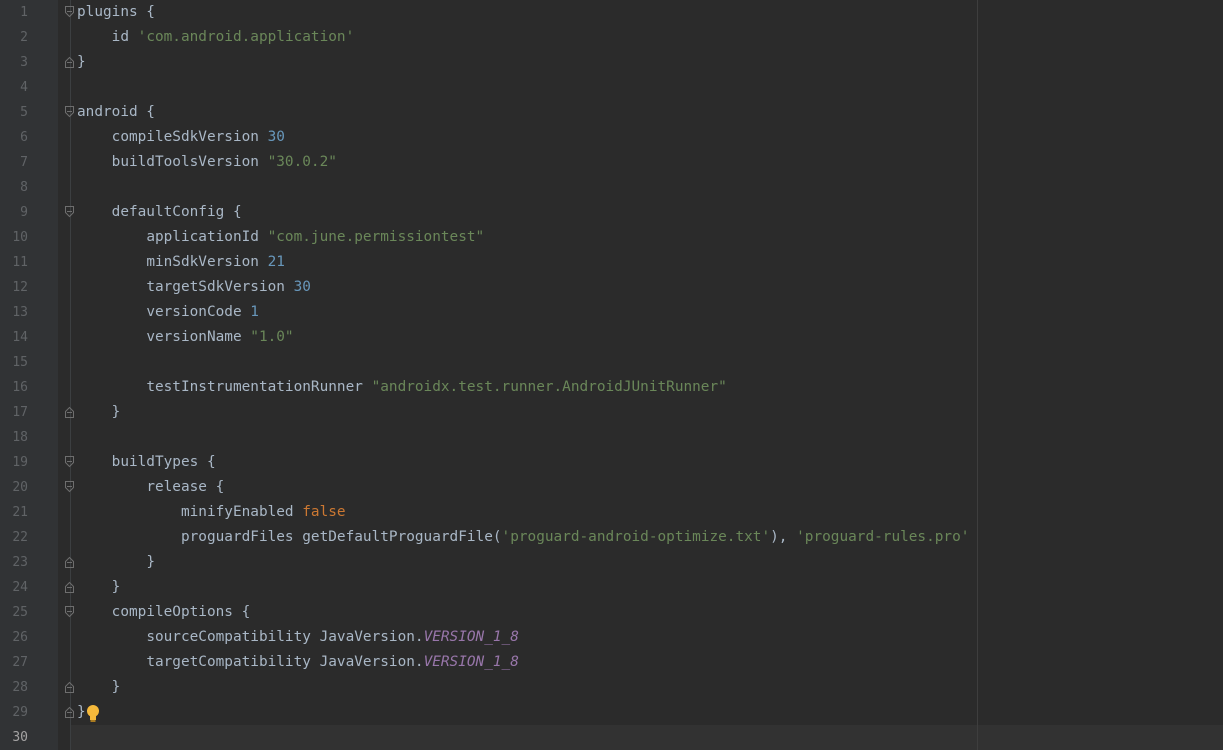 This screenshot has height=750, width=1223. What do you see at coordinates (14, 237) in the screenshot?
I see `line-number: 10` at bounding box center [14, 237].